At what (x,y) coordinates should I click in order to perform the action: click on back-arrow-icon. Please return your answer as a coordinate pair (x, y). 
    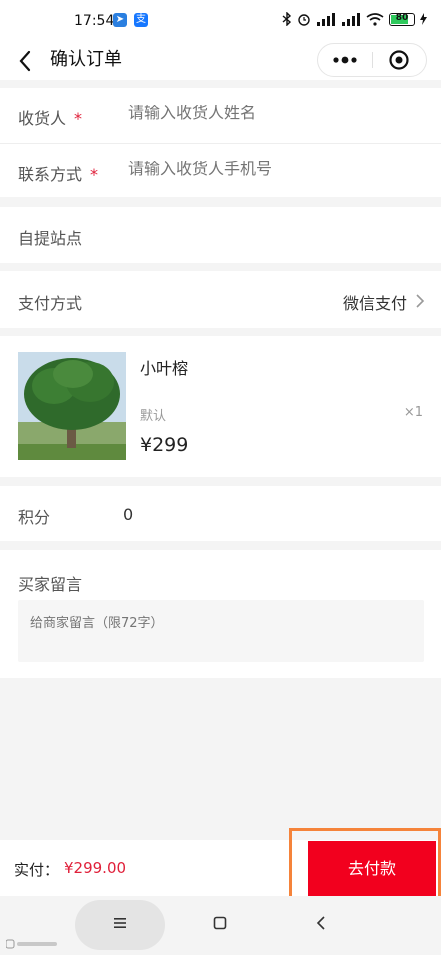
    Looking at the image, I should click on (26, 61).